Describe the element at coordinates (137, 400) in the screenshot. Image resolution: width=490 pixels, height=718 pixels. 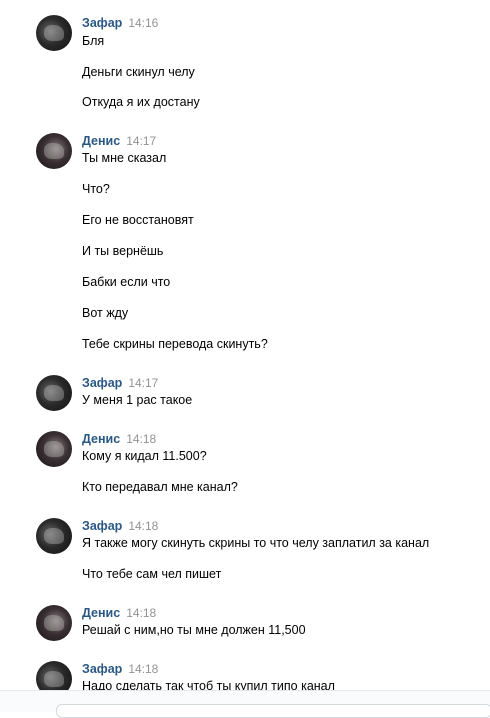
I see `message-text: У меня 1 рас такое` at that location.